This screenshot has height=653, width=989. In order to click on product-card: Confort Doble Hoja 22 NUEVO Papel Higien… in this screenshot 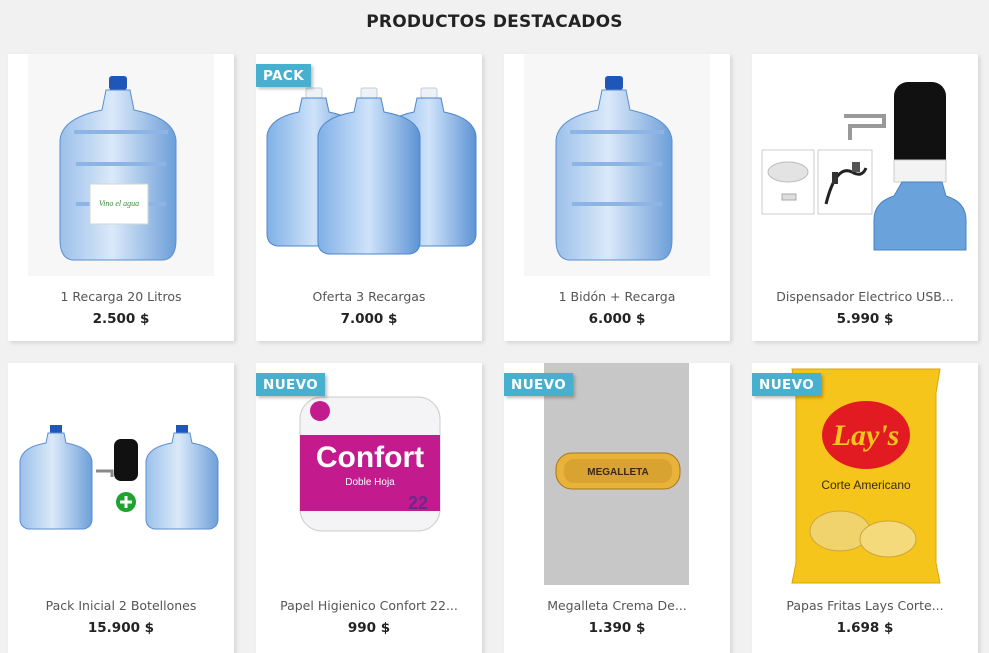, I will do `click(369, 508)`.